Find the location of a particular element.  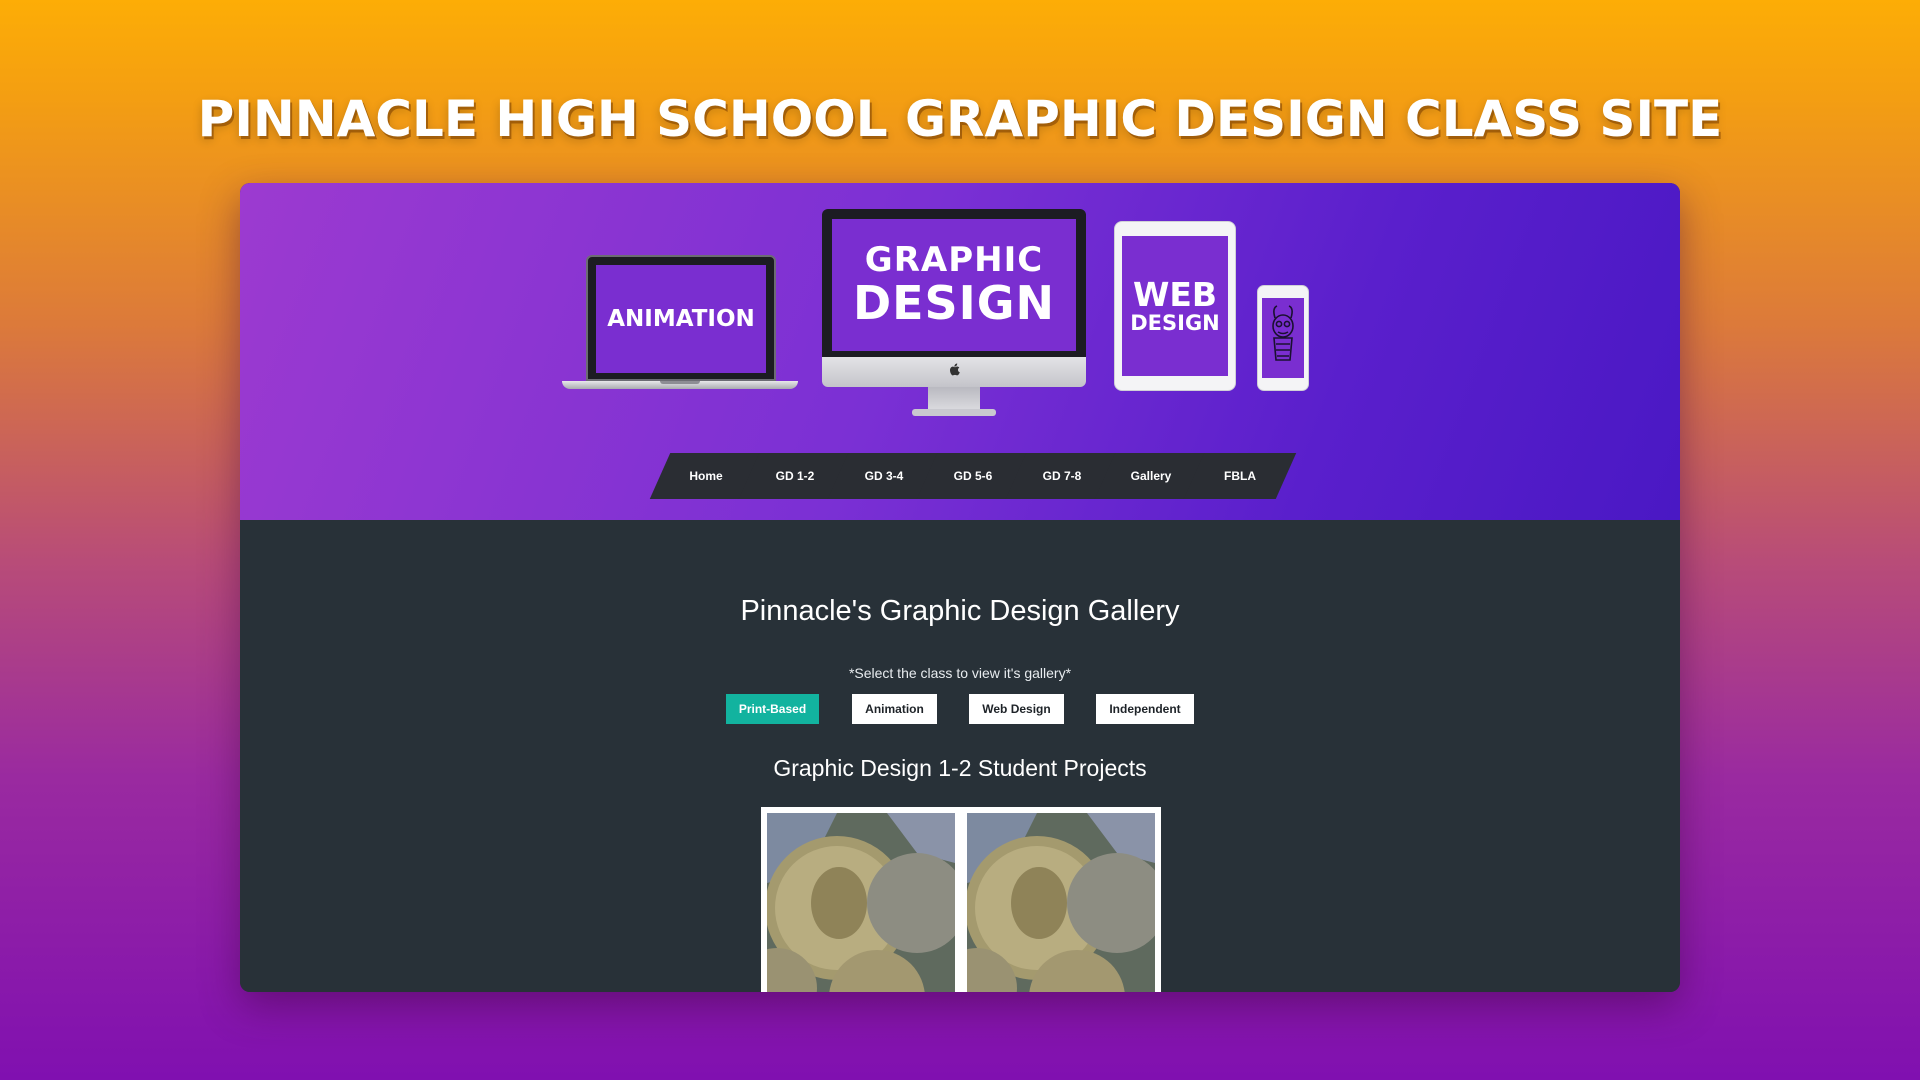

nav-item-gallery: Gallery is located at coordinates (1151, 476).